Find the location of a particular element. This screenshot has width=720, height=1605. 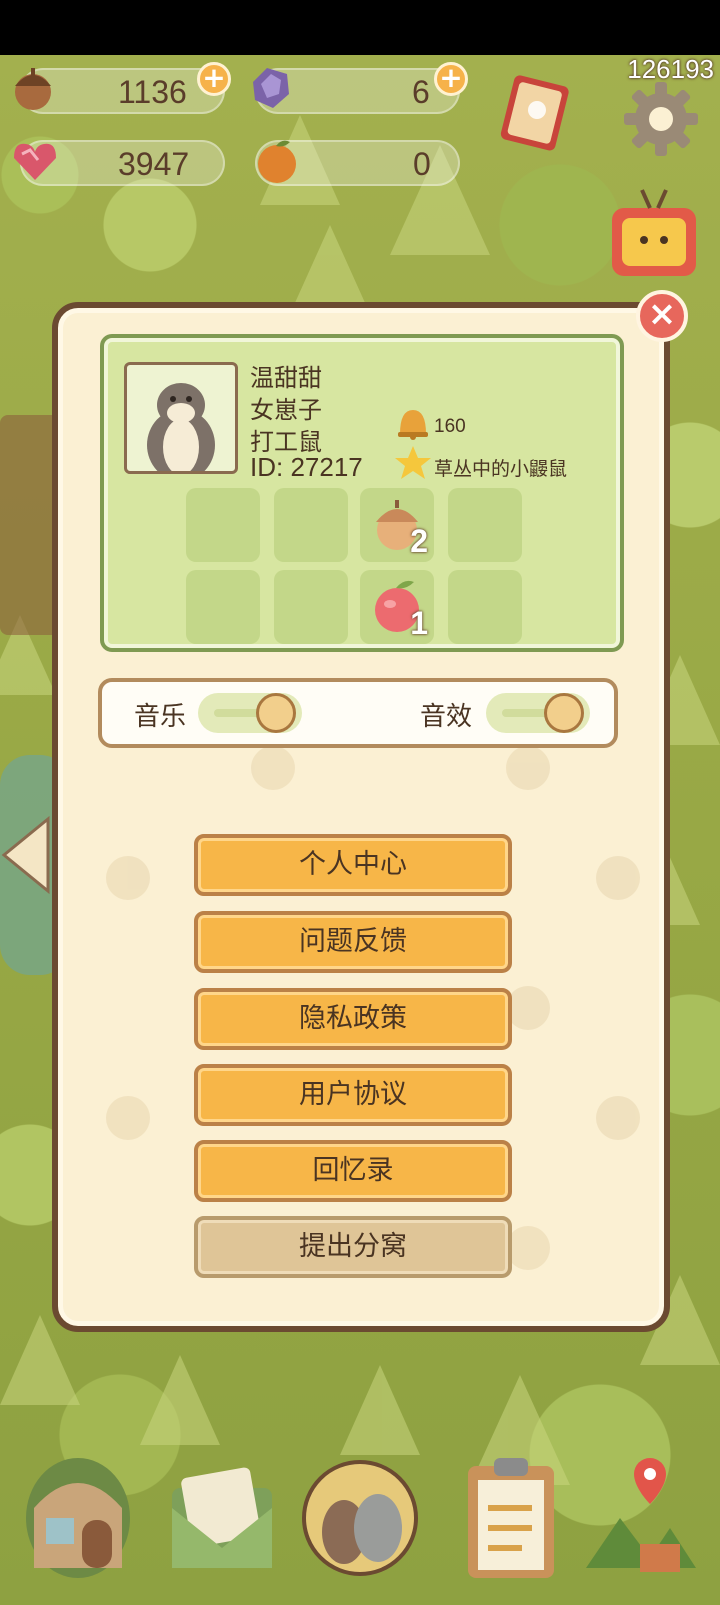

star-icon is located at coordinates (413, 463).